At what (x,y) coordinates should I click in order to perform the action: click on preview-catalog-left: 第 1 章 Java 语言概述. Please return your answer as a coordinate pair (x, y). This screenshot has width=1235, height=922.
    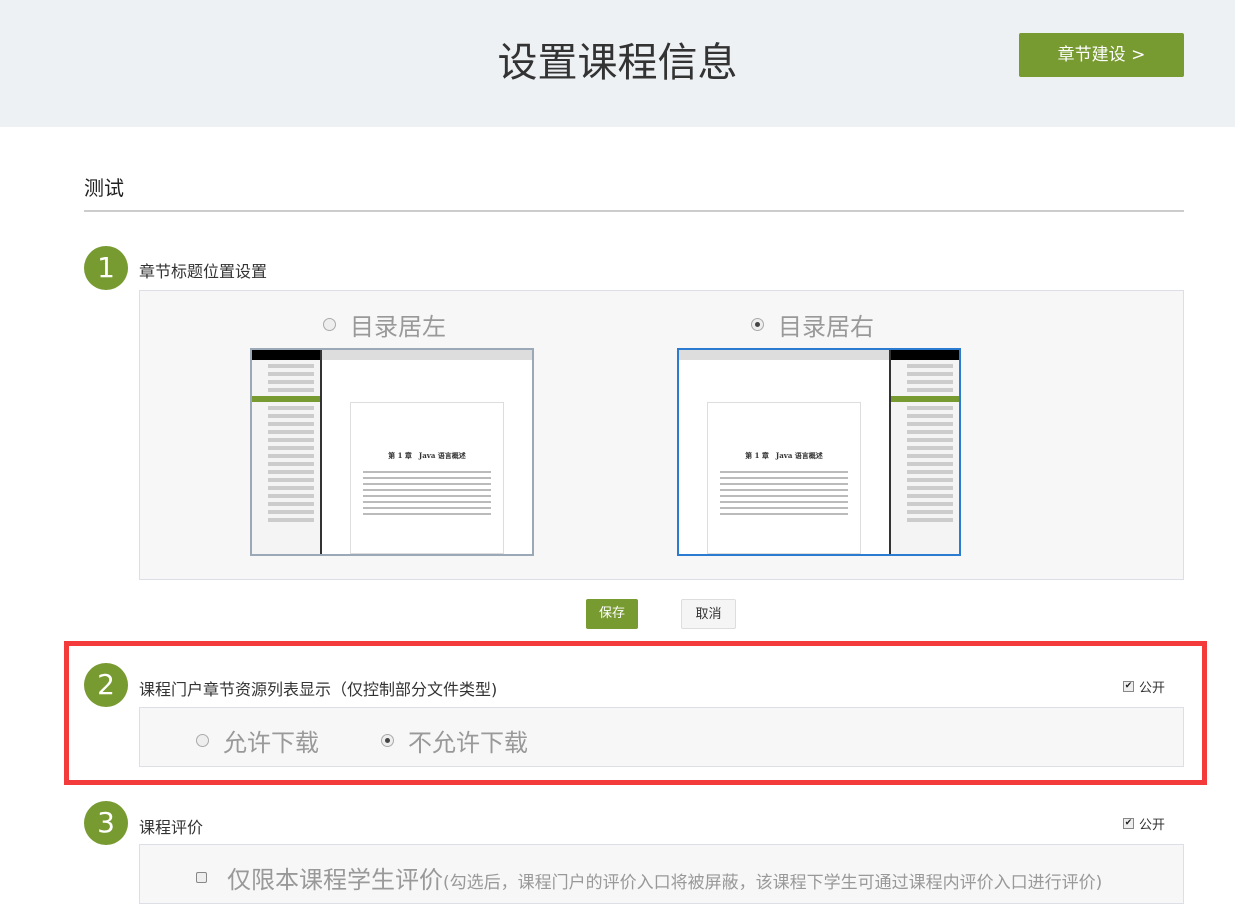
    Looking at the image, I should click on (392, 452).